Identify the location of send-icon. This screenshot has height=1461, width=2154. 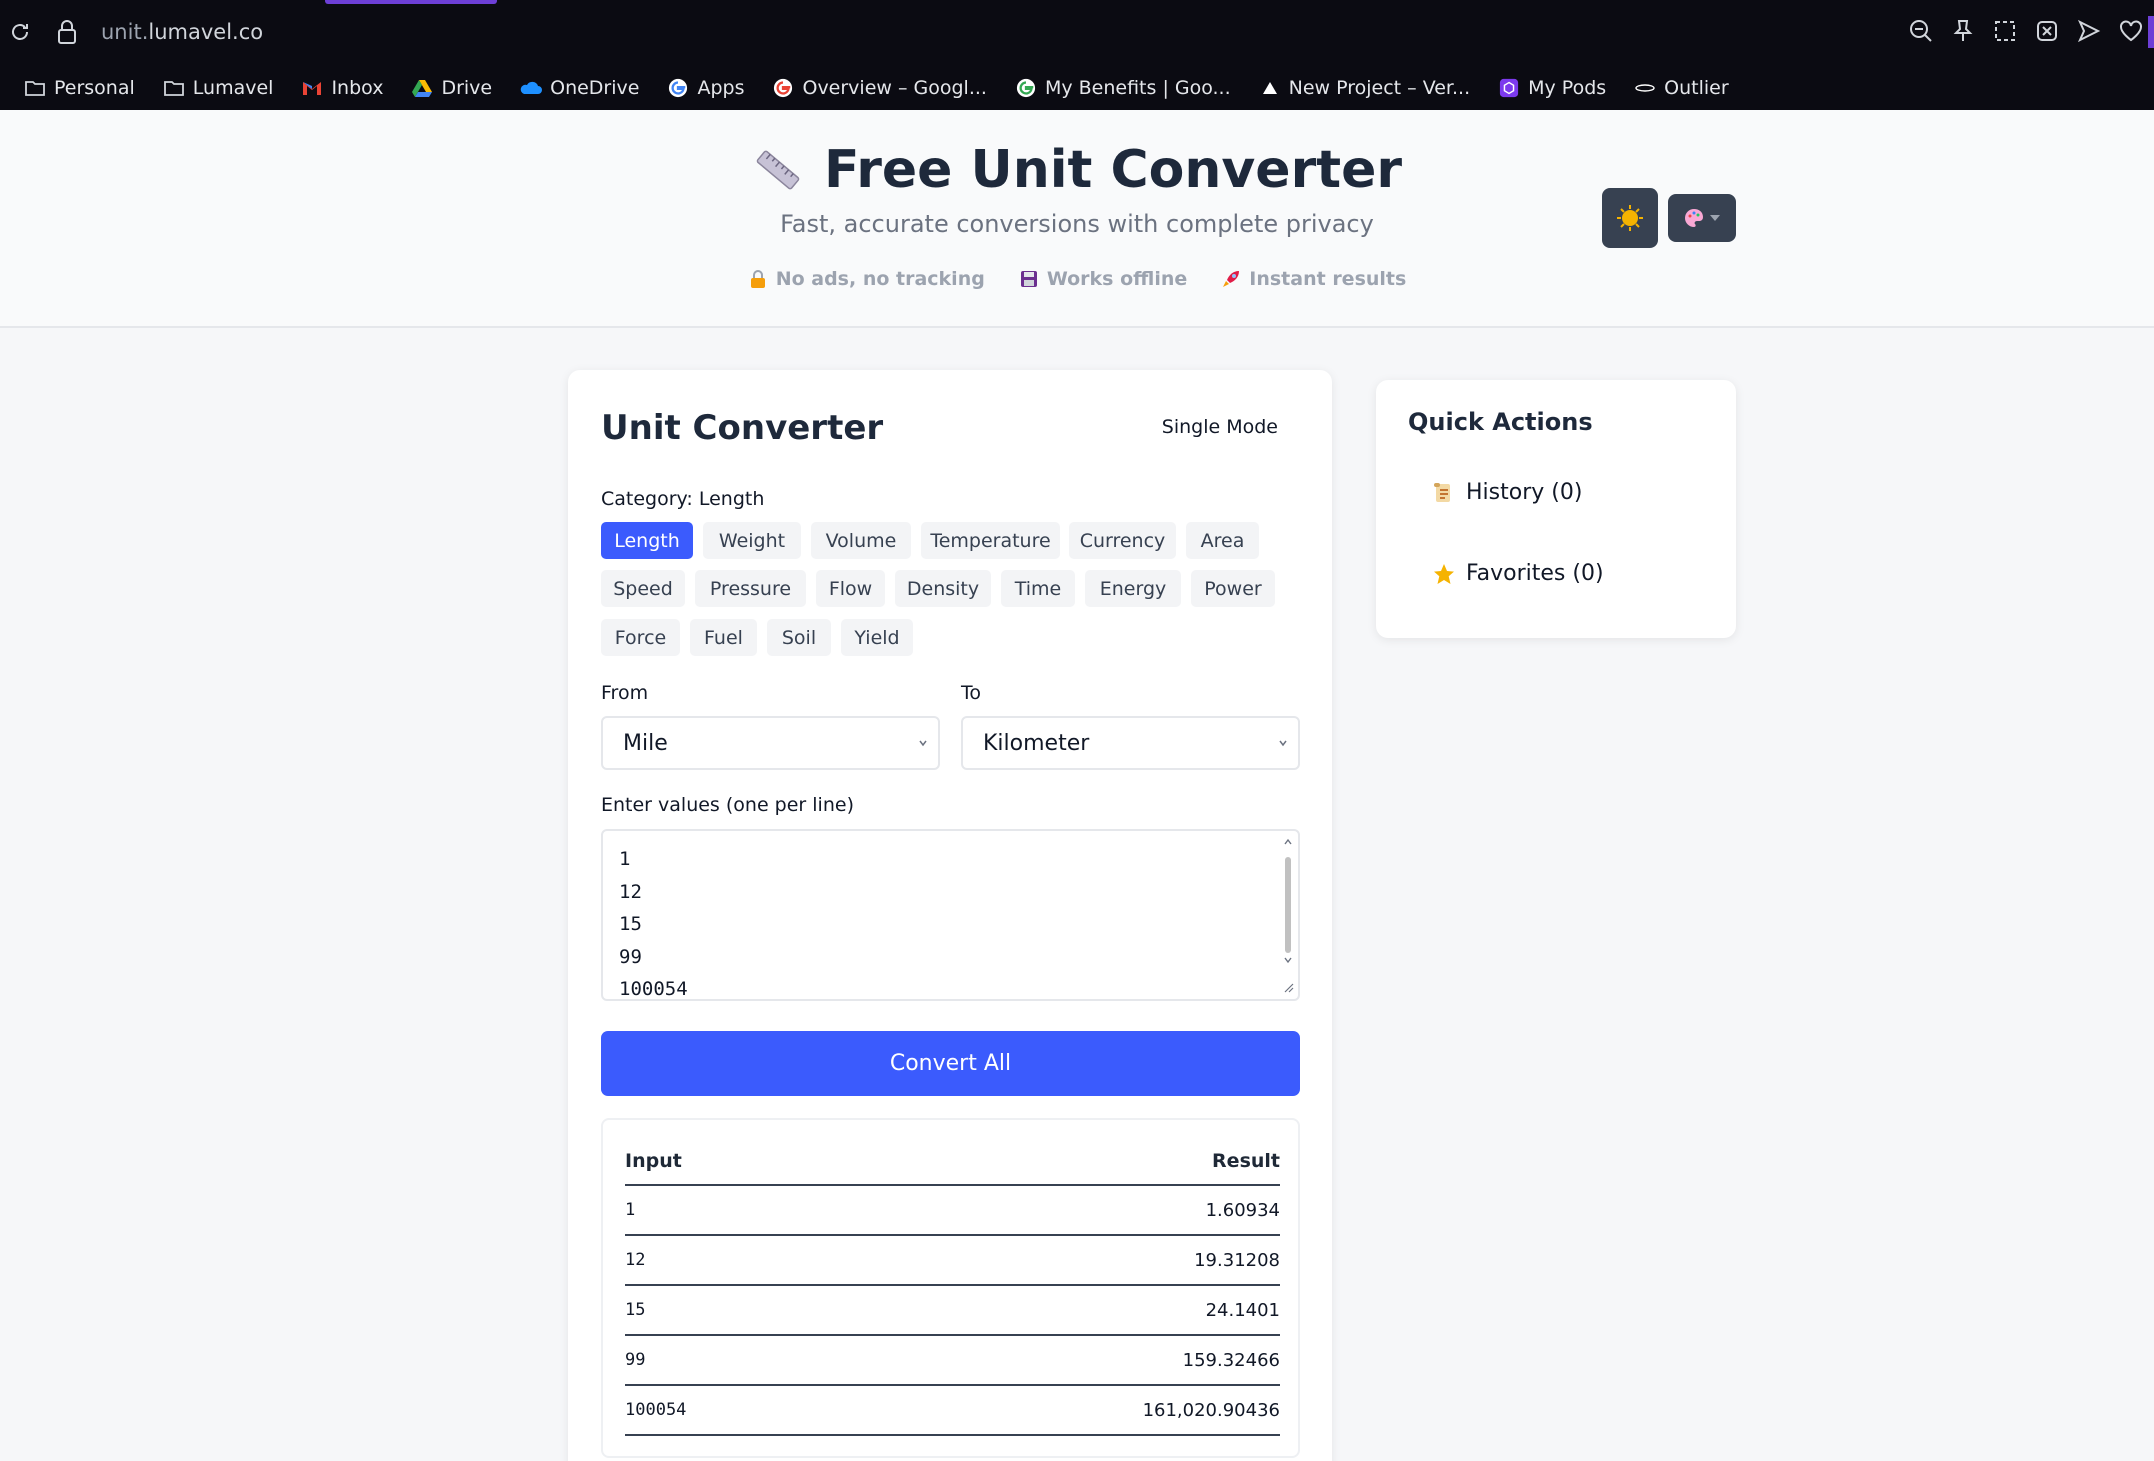
(2089, 31).